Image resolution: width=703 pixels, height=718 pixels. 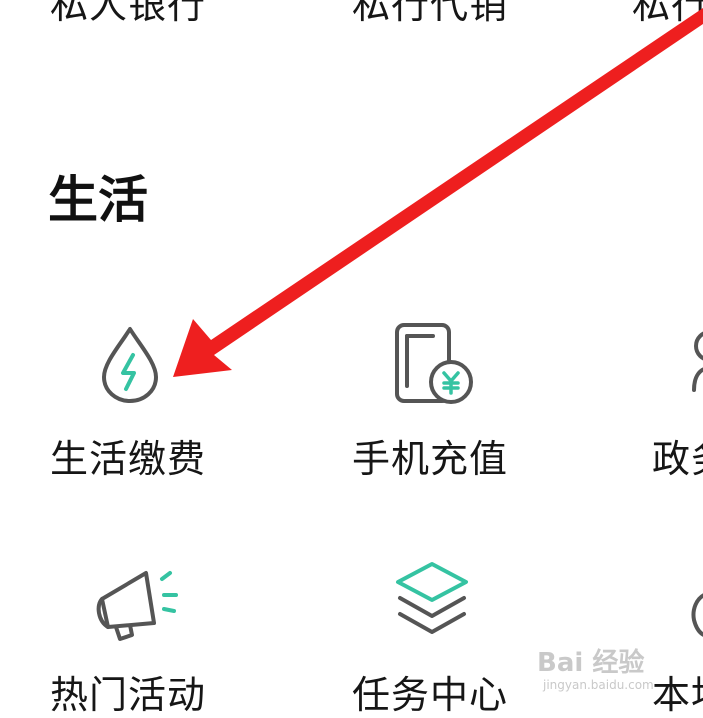 What do you see at coordinates (432, 601) in the screenshot?
I see `layers-icon` at bounding box center [432, 601].